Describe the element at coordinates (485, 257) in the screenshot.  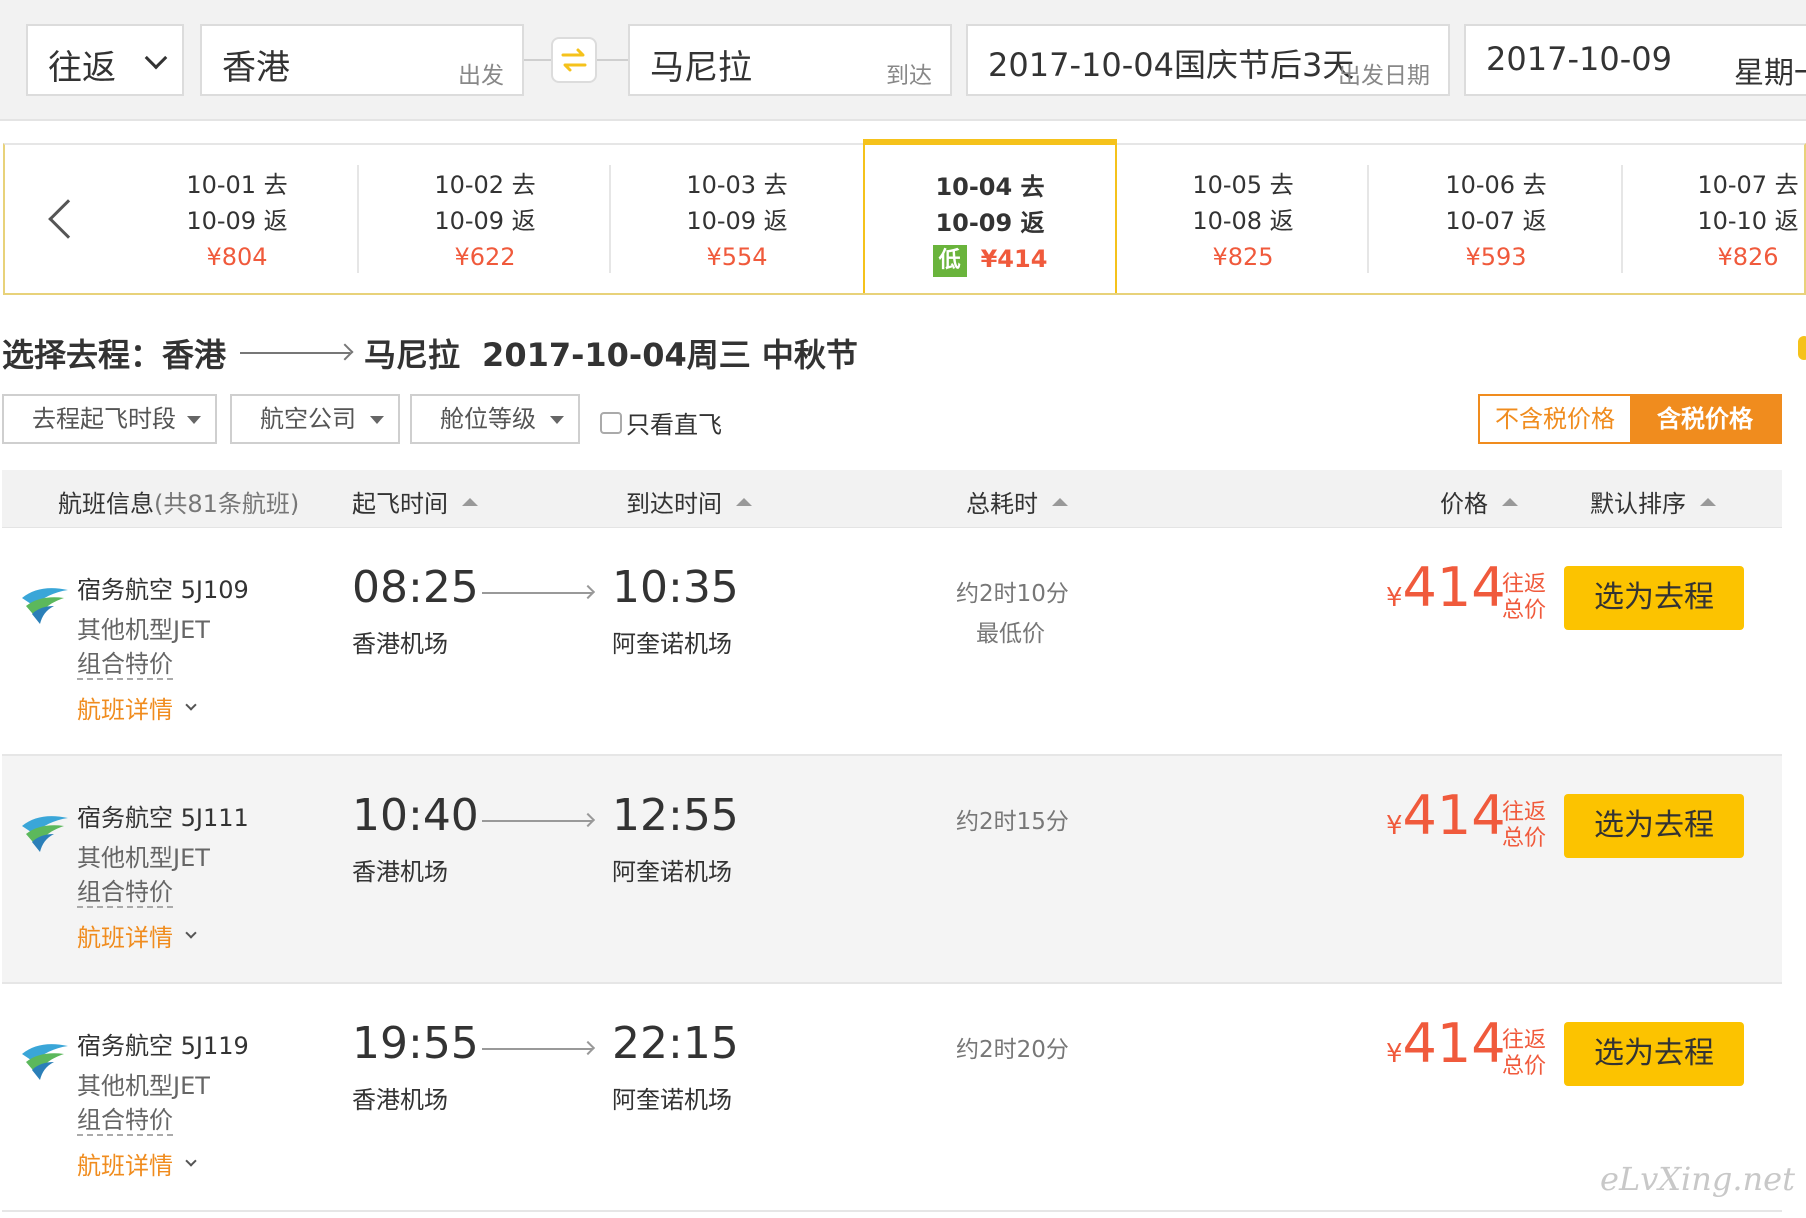
I see `date-option-price: ¥622` at that location.